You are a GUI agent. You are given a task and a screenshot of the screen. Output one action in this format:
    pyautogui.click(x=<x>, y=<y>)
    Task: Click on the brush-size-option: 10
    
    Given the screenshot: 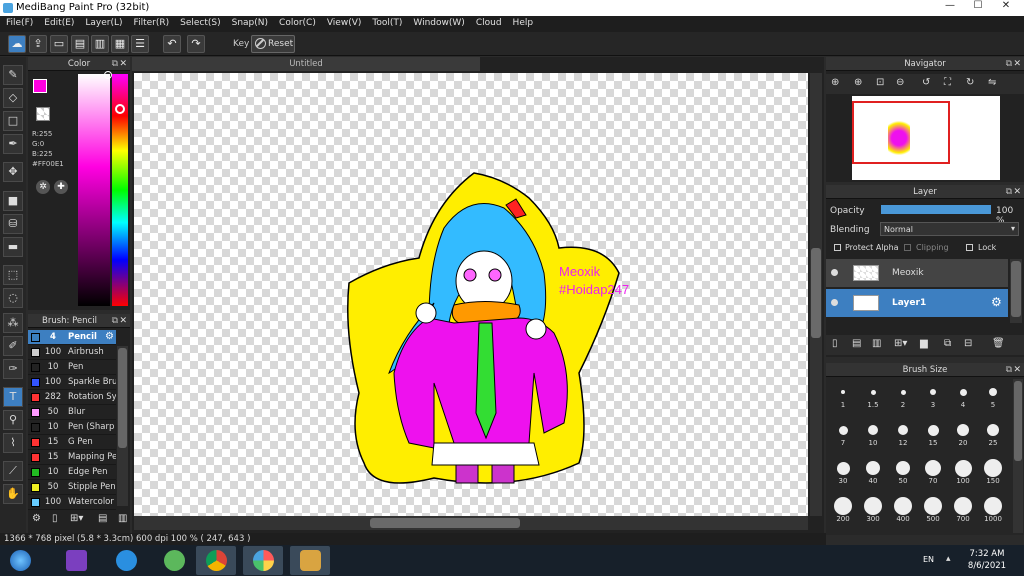 What is the action you would take?
    pyautogui.click(x=873, y=433)
    